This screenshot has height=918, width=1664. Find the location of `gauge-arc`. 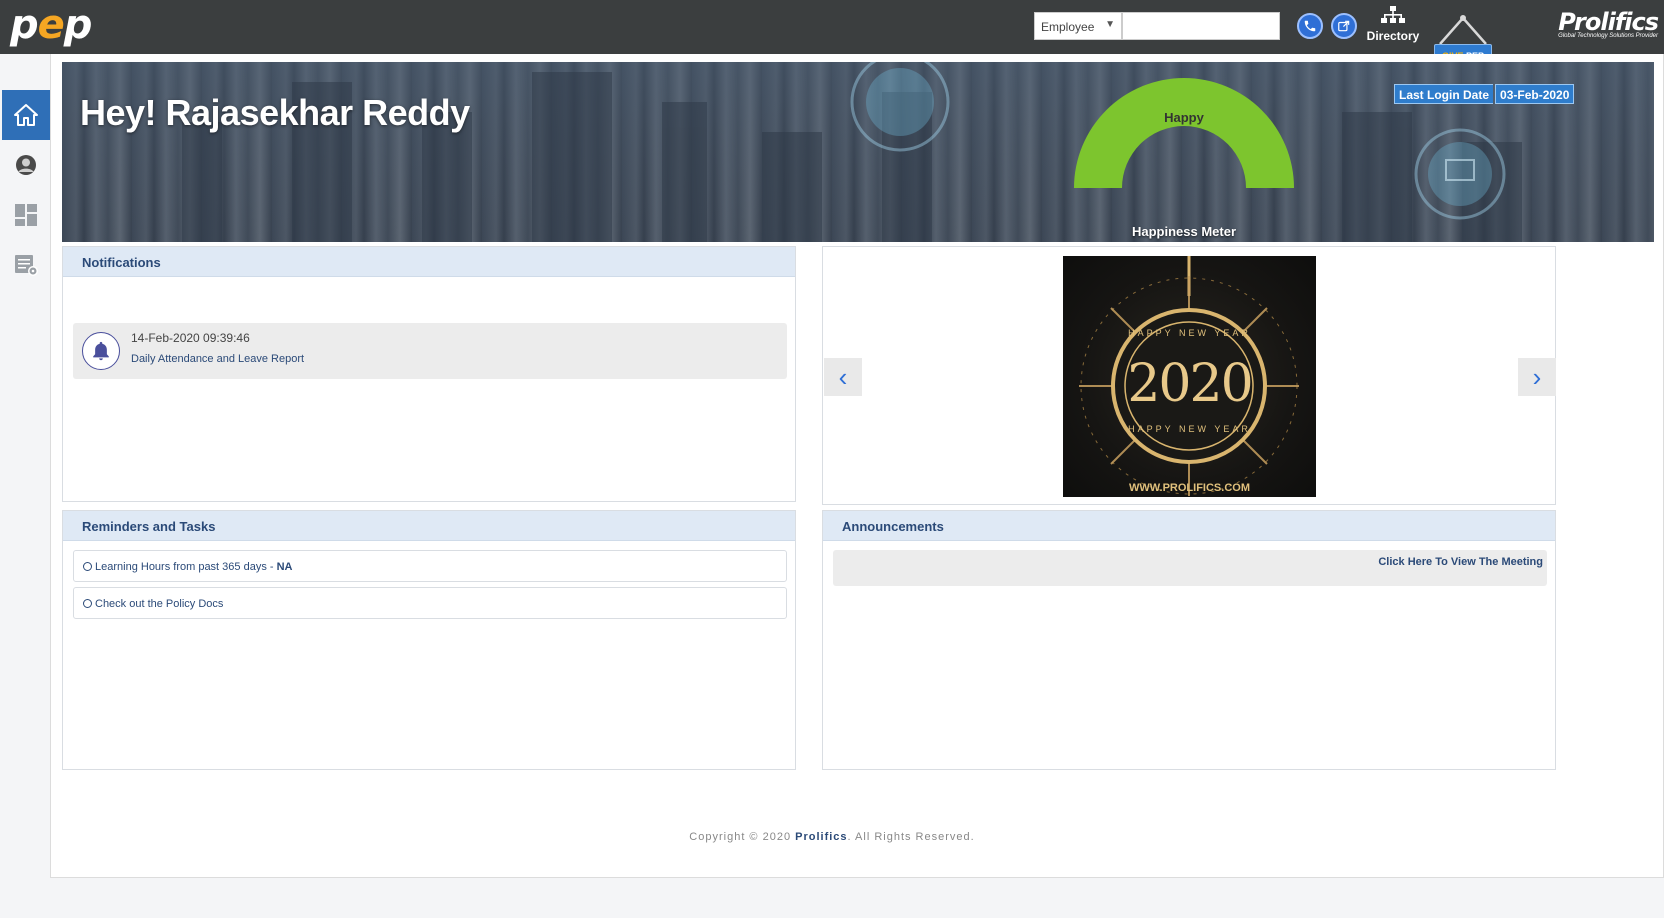

gauge-arc is located at coordinates (1184, 133).